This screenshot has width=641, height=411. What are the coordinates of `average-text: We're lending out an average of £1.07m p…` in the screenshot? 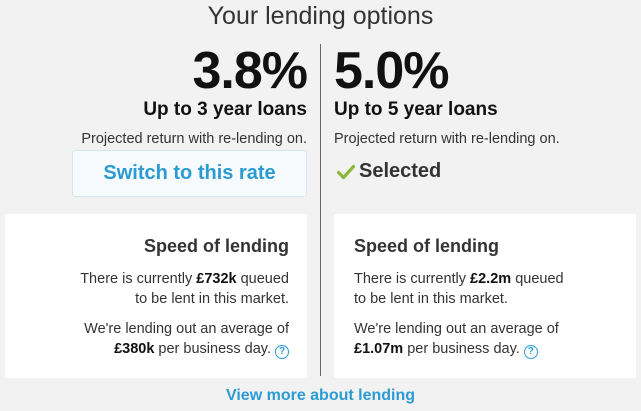 It's located at (459, 339).